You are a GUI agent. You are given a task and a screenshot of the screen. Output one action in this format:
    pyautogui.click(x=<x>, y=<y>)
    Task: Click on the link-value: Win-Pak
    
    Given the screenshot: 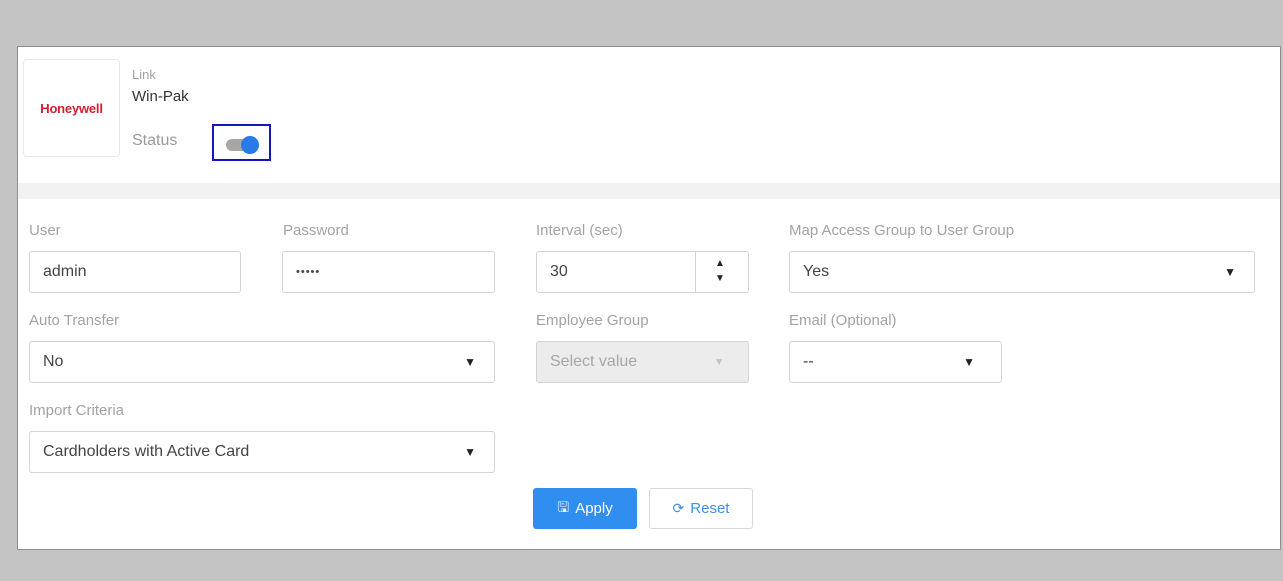 What is the action you would take?
    pyautogui.click(x=160, y=96)
    